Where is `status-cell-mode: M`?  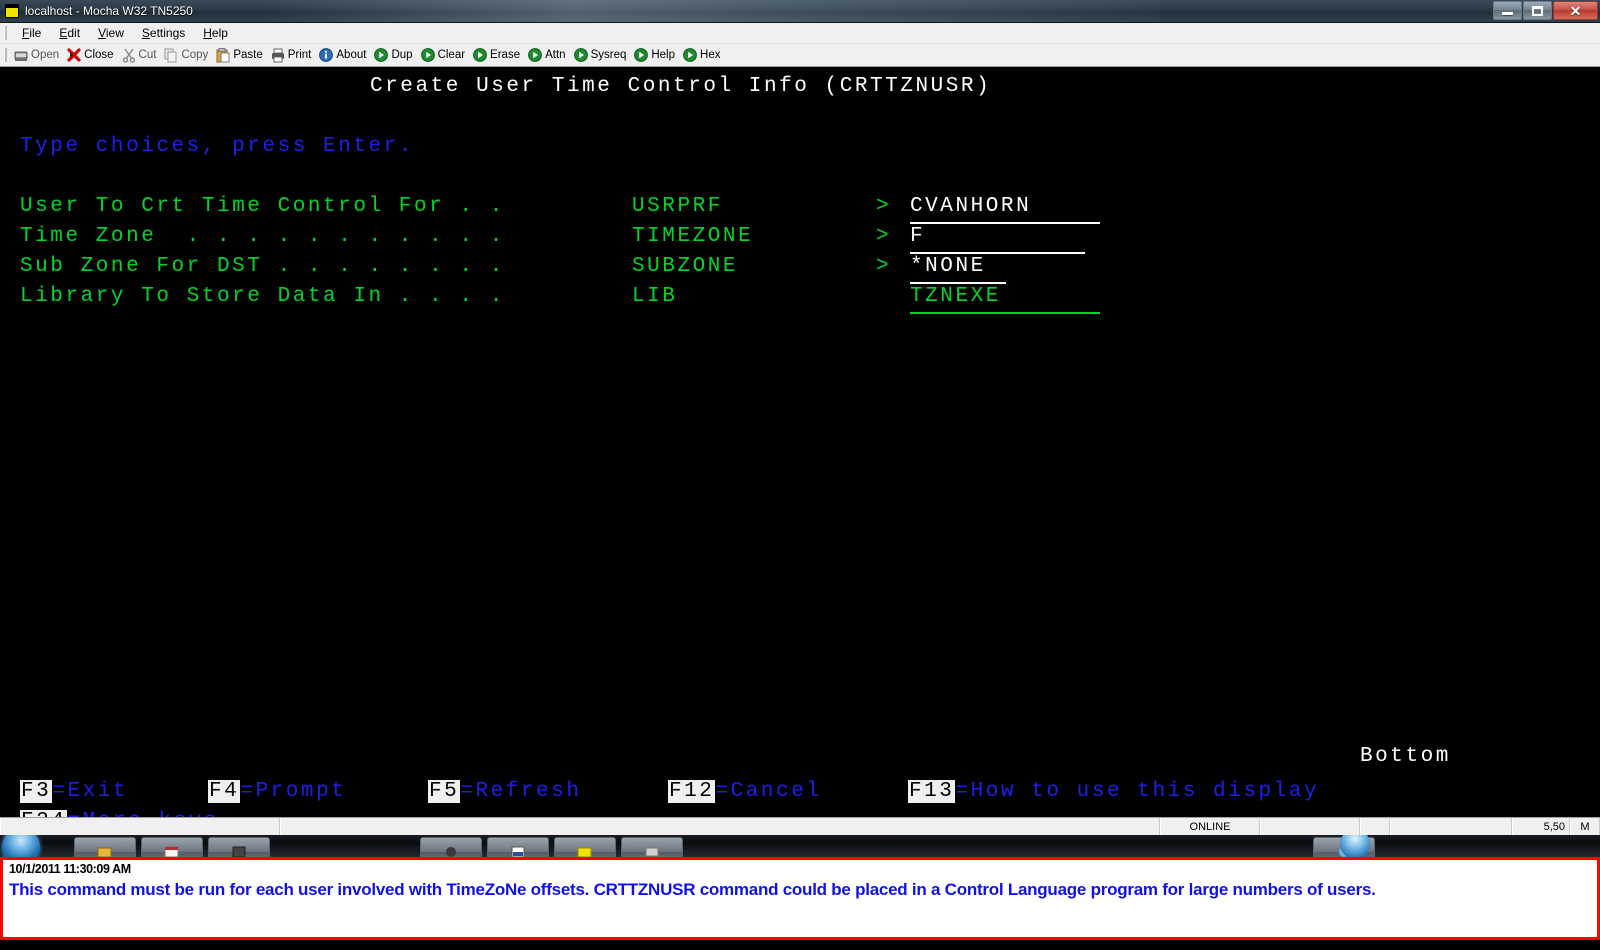 status-cell-mode: M is located at coordinates (1585, 826).